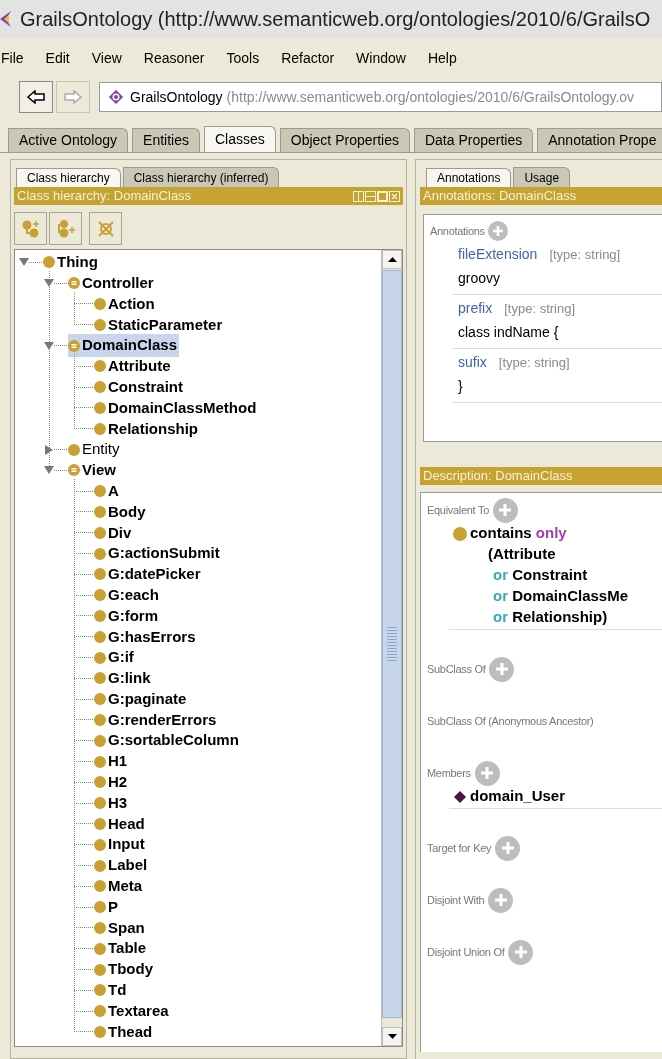 This screenshot has height=1059, width=662. Describe the element at coordinates (147, 429) in the screenshot. I see `tree-item: Relationship` at that location.